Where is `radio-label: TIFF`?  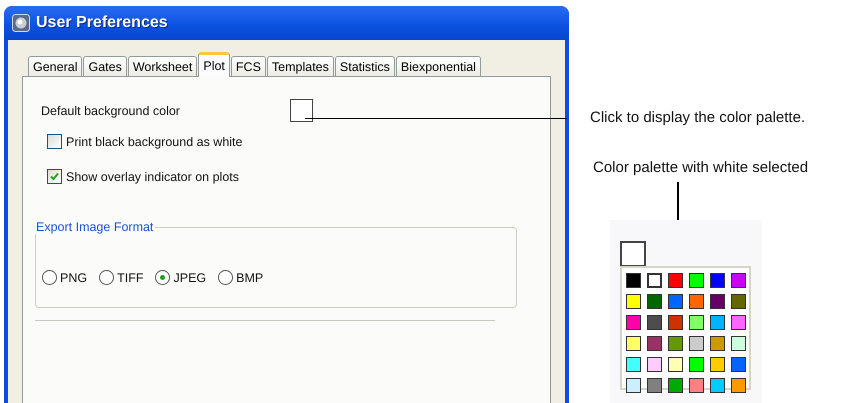
radio-label: TIFF is located at coordinates (130, 277).